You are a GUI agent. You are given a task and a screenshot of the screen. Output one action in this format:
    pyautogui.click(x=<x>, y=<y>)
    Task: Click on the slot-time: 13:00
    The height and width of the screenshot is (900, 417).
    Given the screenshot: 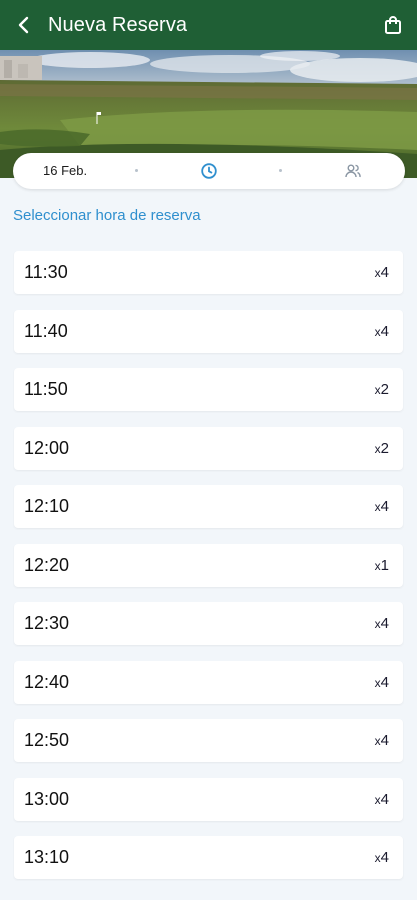 What is the action you would take?
    pyautogui.click(x=47, y=798)
    